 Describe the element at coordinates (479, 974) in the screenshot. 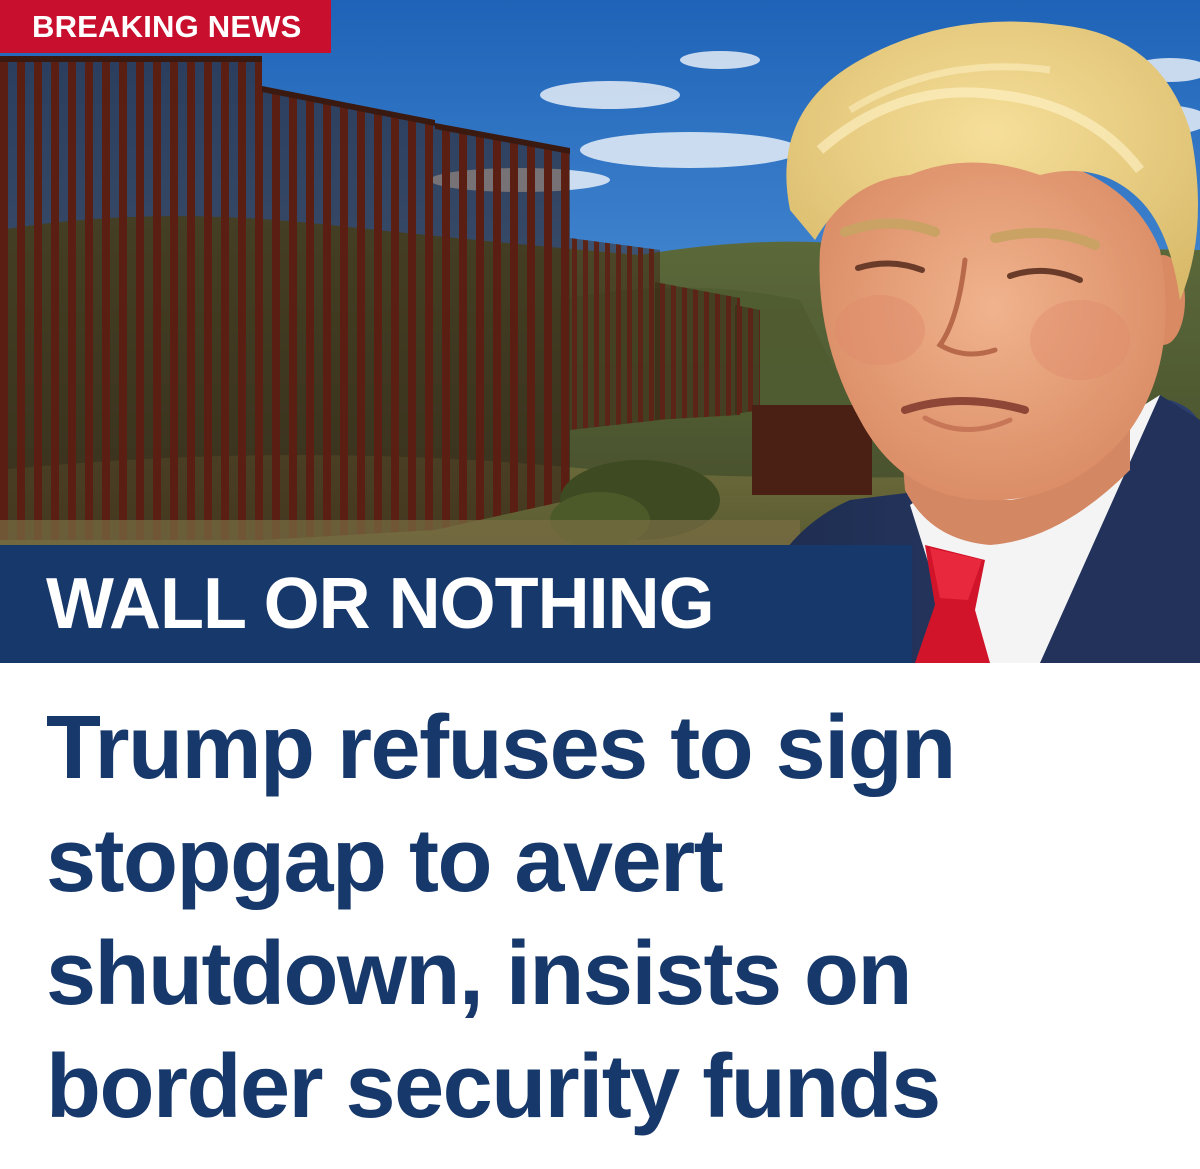

I see `headline-line-3: shutdown, insists on` at that location.